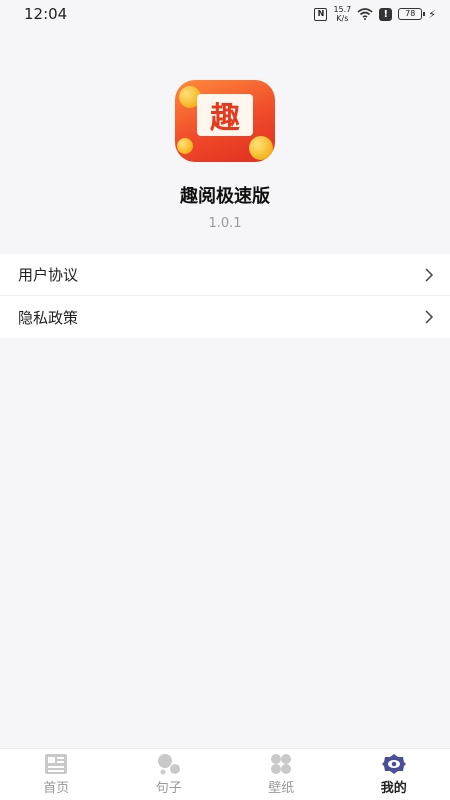  I want to click on app-logo: 趣, so click(225, 121).